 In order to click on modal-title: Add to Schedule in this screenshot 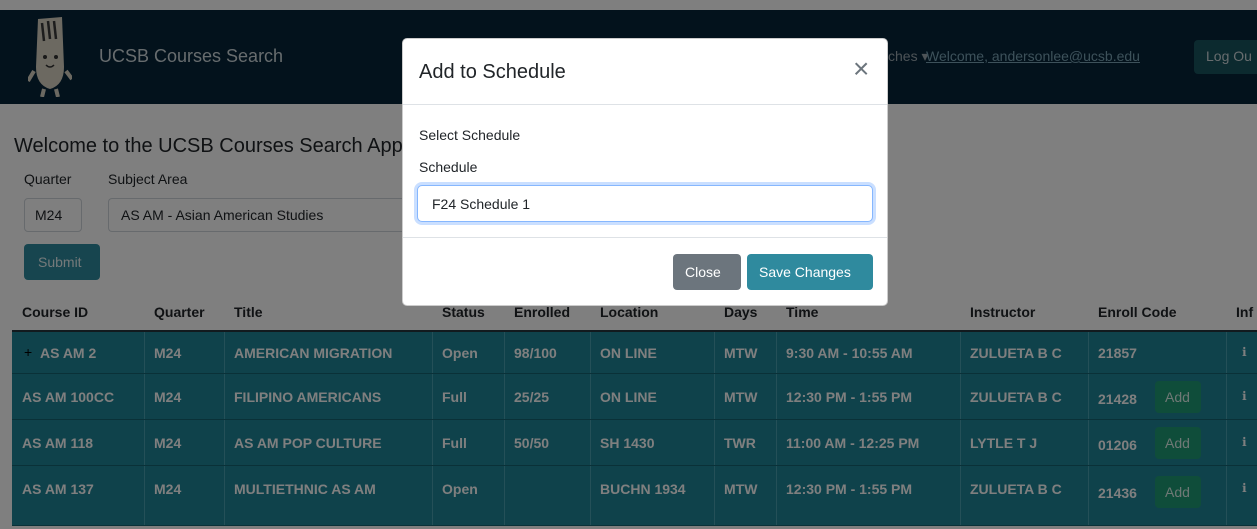, I will do `click(492, 72)`.